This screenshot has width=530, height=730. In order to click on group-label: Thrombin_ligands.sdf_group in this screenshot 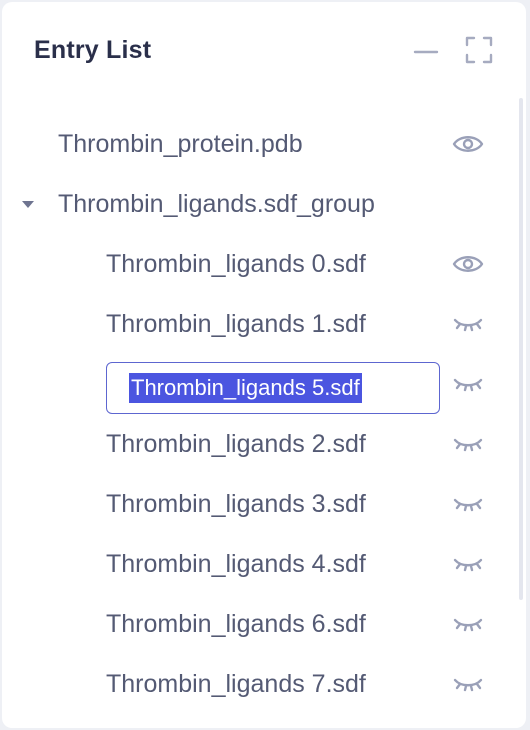, I will do `click(216, 204)`.